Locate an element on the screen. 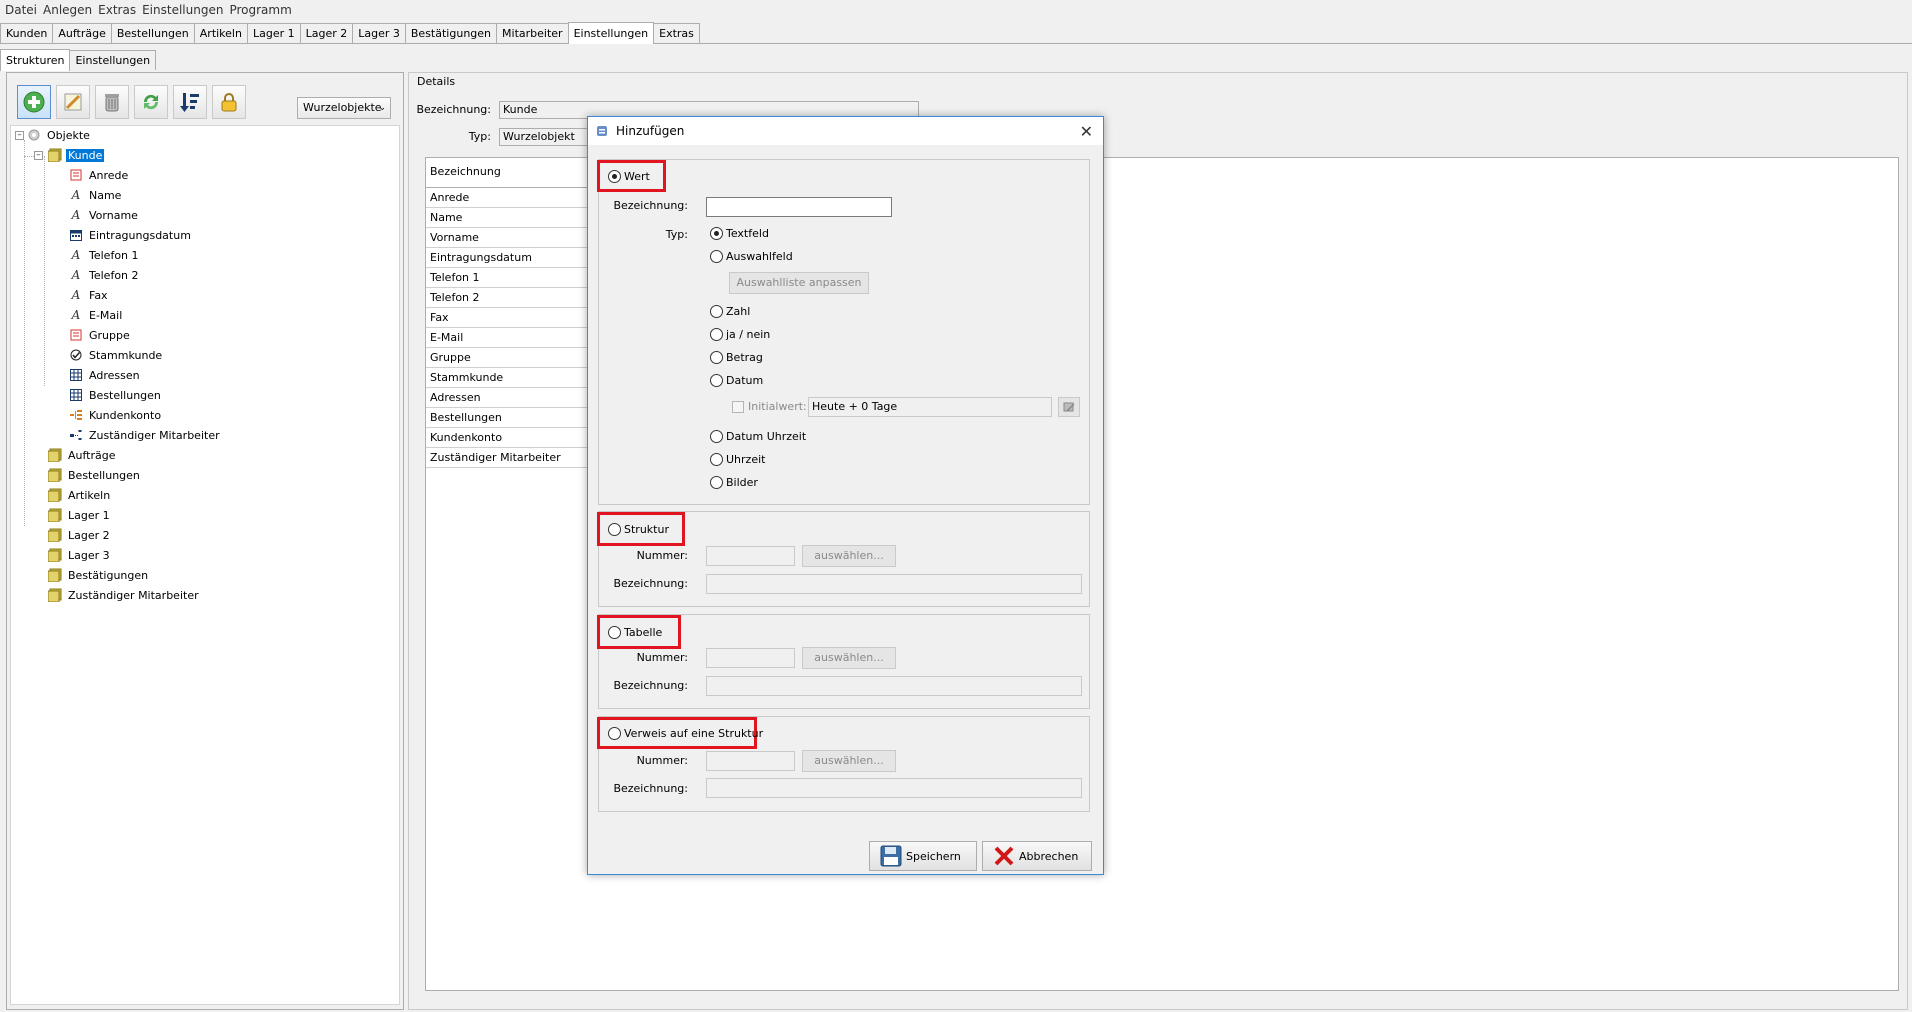  cancel-button: Abbrechen is located at coordinates (1037, 856).